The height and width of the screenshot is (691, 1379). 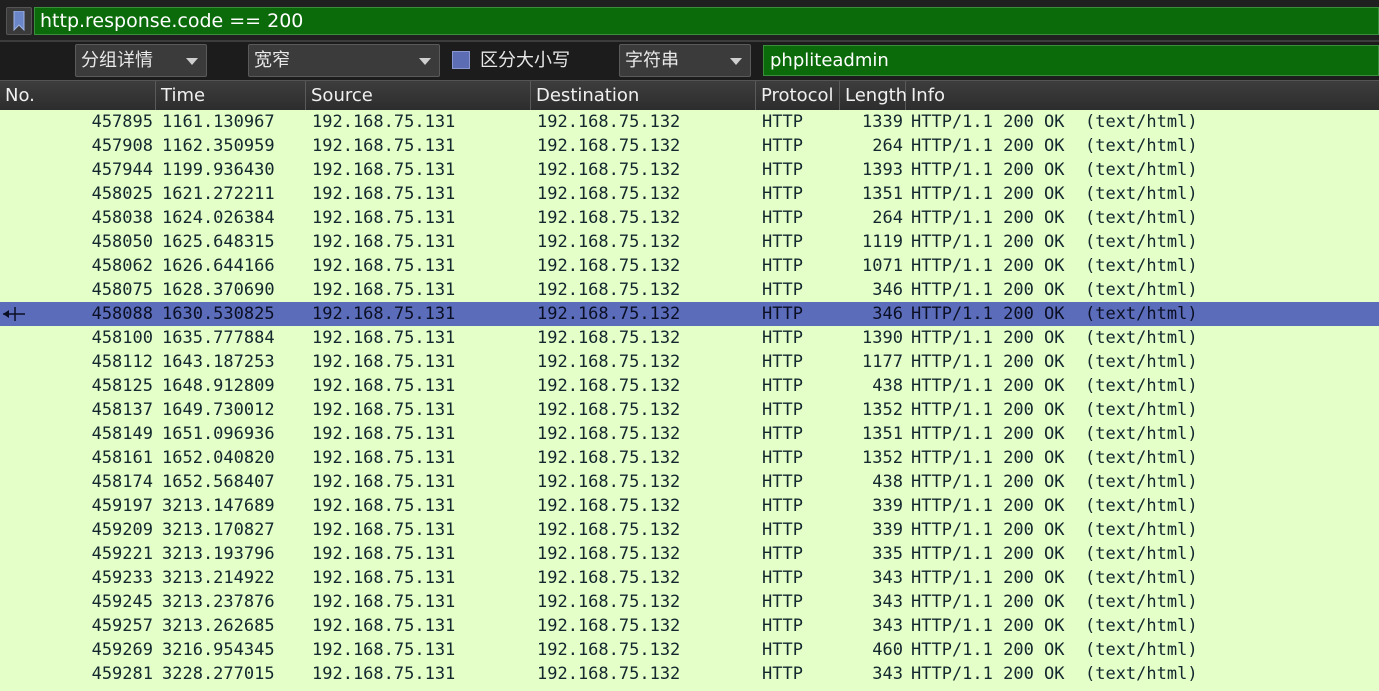 What do you see at coordinates (122, 674) in the screenshot?
I see `packet-number: 459281` at bounding box center [122, 674].